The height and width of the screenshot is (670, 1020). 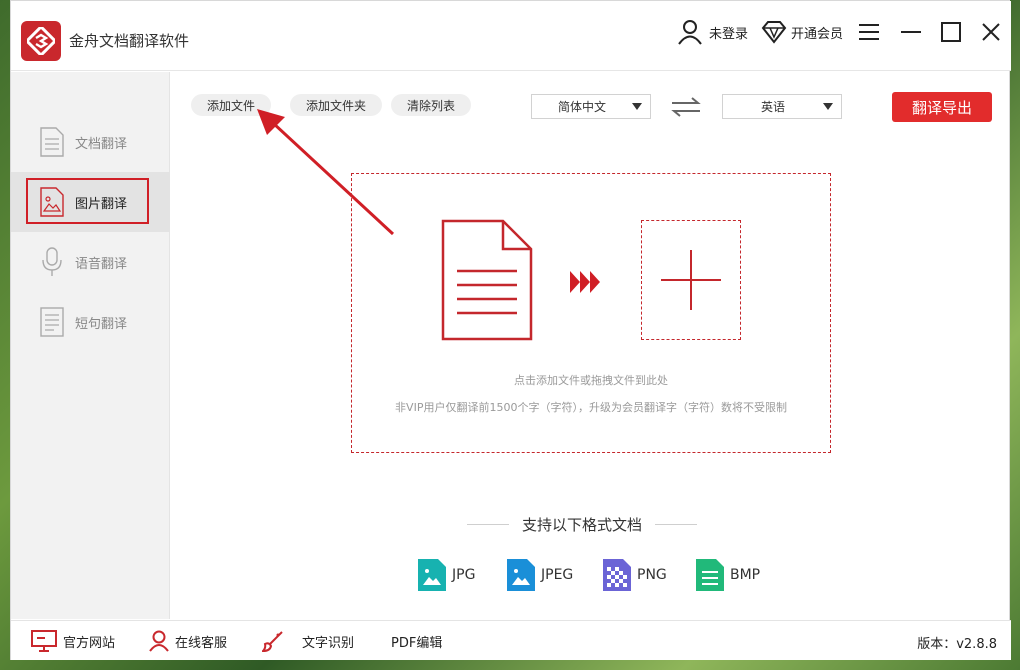 I want to click on sidebar: 文档翻译 图片翻译 语音翻译 短句翻译, so click(x=90, y=345).